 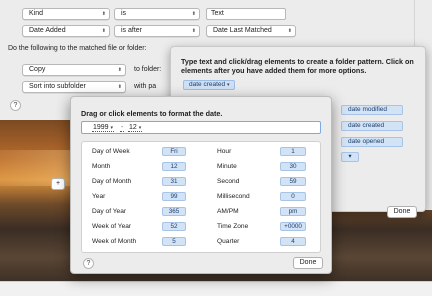 What do you see at coordinates (148, 69) in the screenshot?
I see `action1-label: to folder:` at bounding box center [148, 69].